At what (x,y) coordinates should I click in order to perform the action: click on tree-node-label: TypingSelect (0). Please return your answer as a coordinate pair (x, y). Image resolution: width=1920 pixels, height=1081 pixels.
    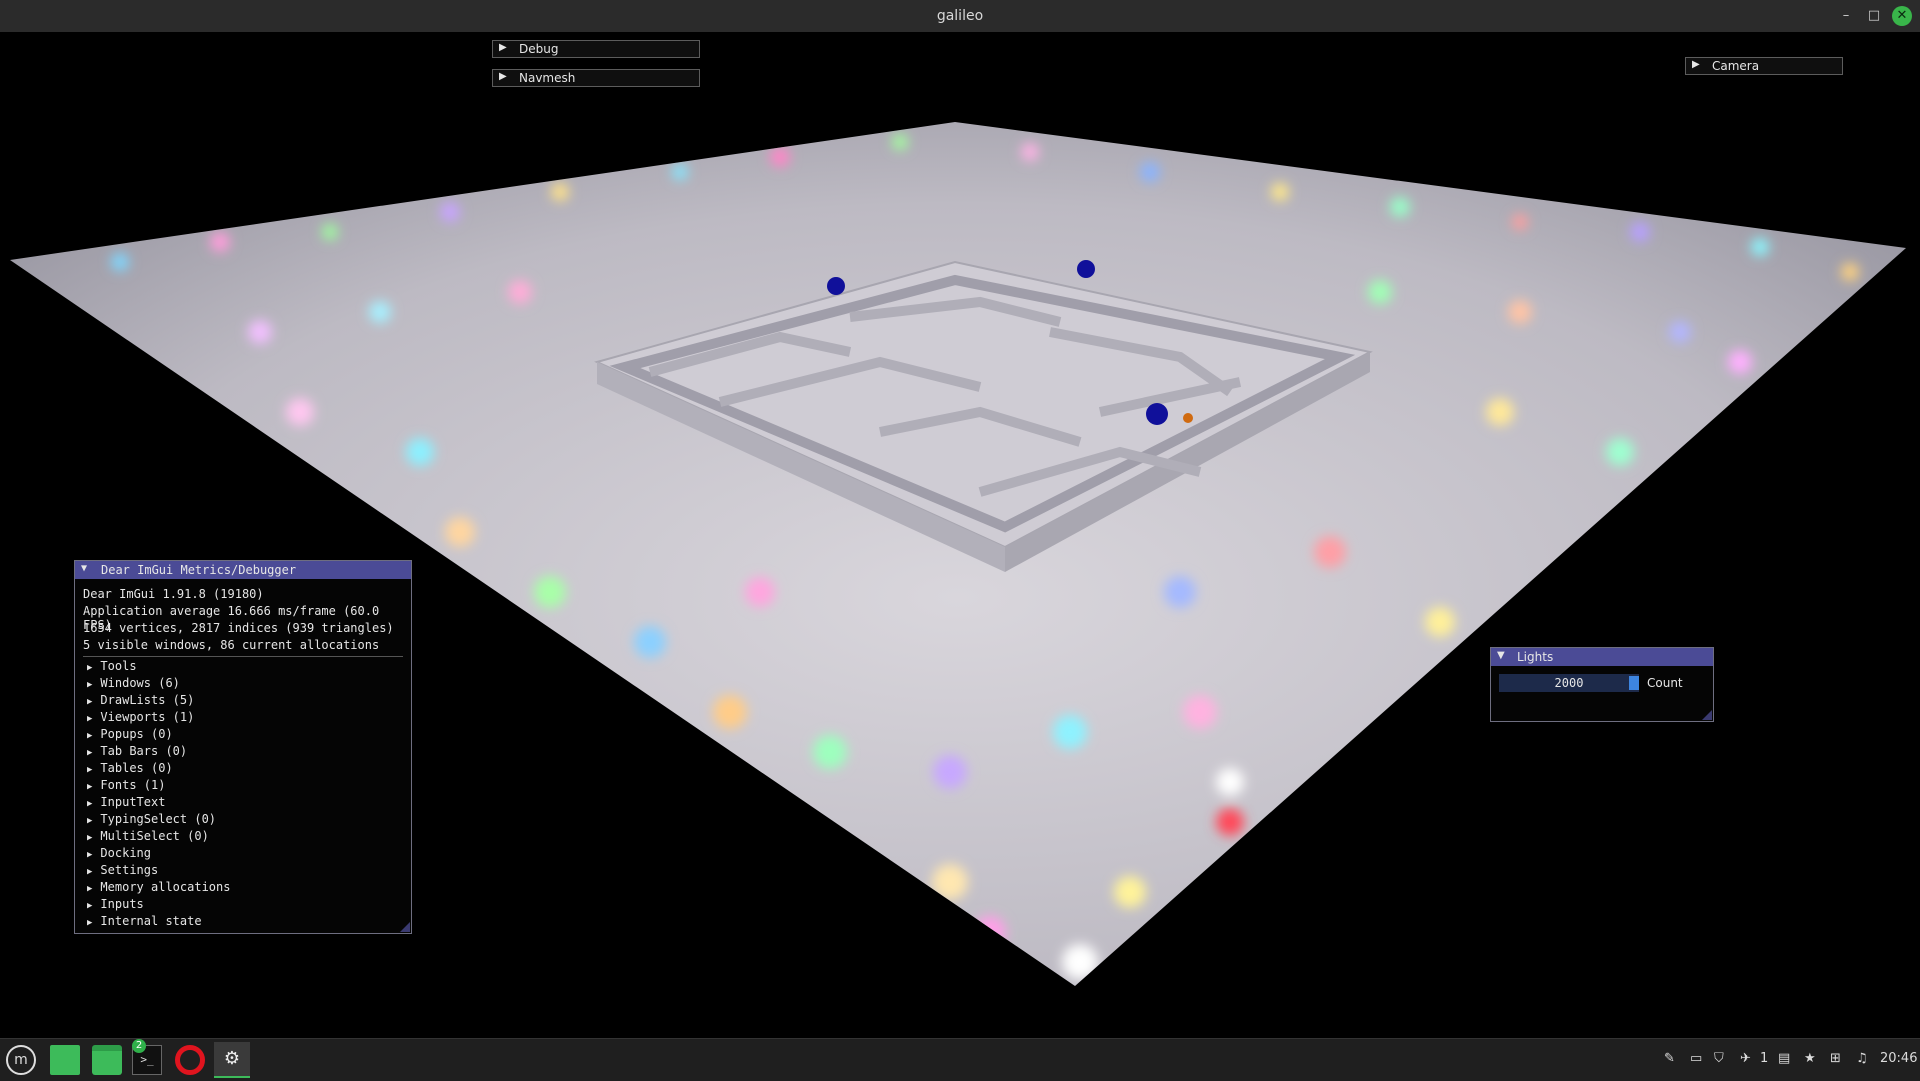
    Looking at the image, I should click on (158, 819).